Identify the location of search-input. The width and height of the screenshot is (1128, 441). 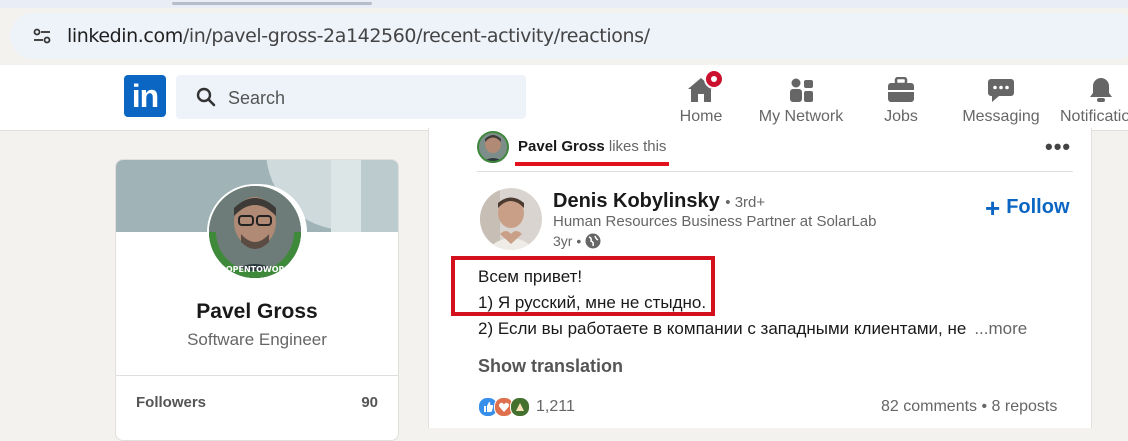
(368, 98).